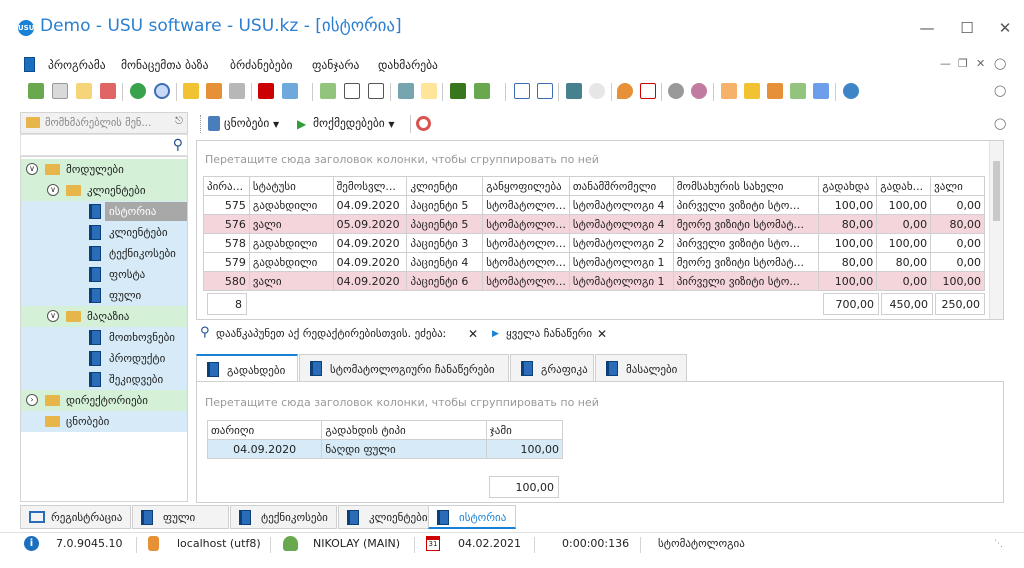 This screenshot has height=568, width=1024. Describe the element at coordinates (226, 243) in the screenshot. I see `cell-id: 578` at that location.